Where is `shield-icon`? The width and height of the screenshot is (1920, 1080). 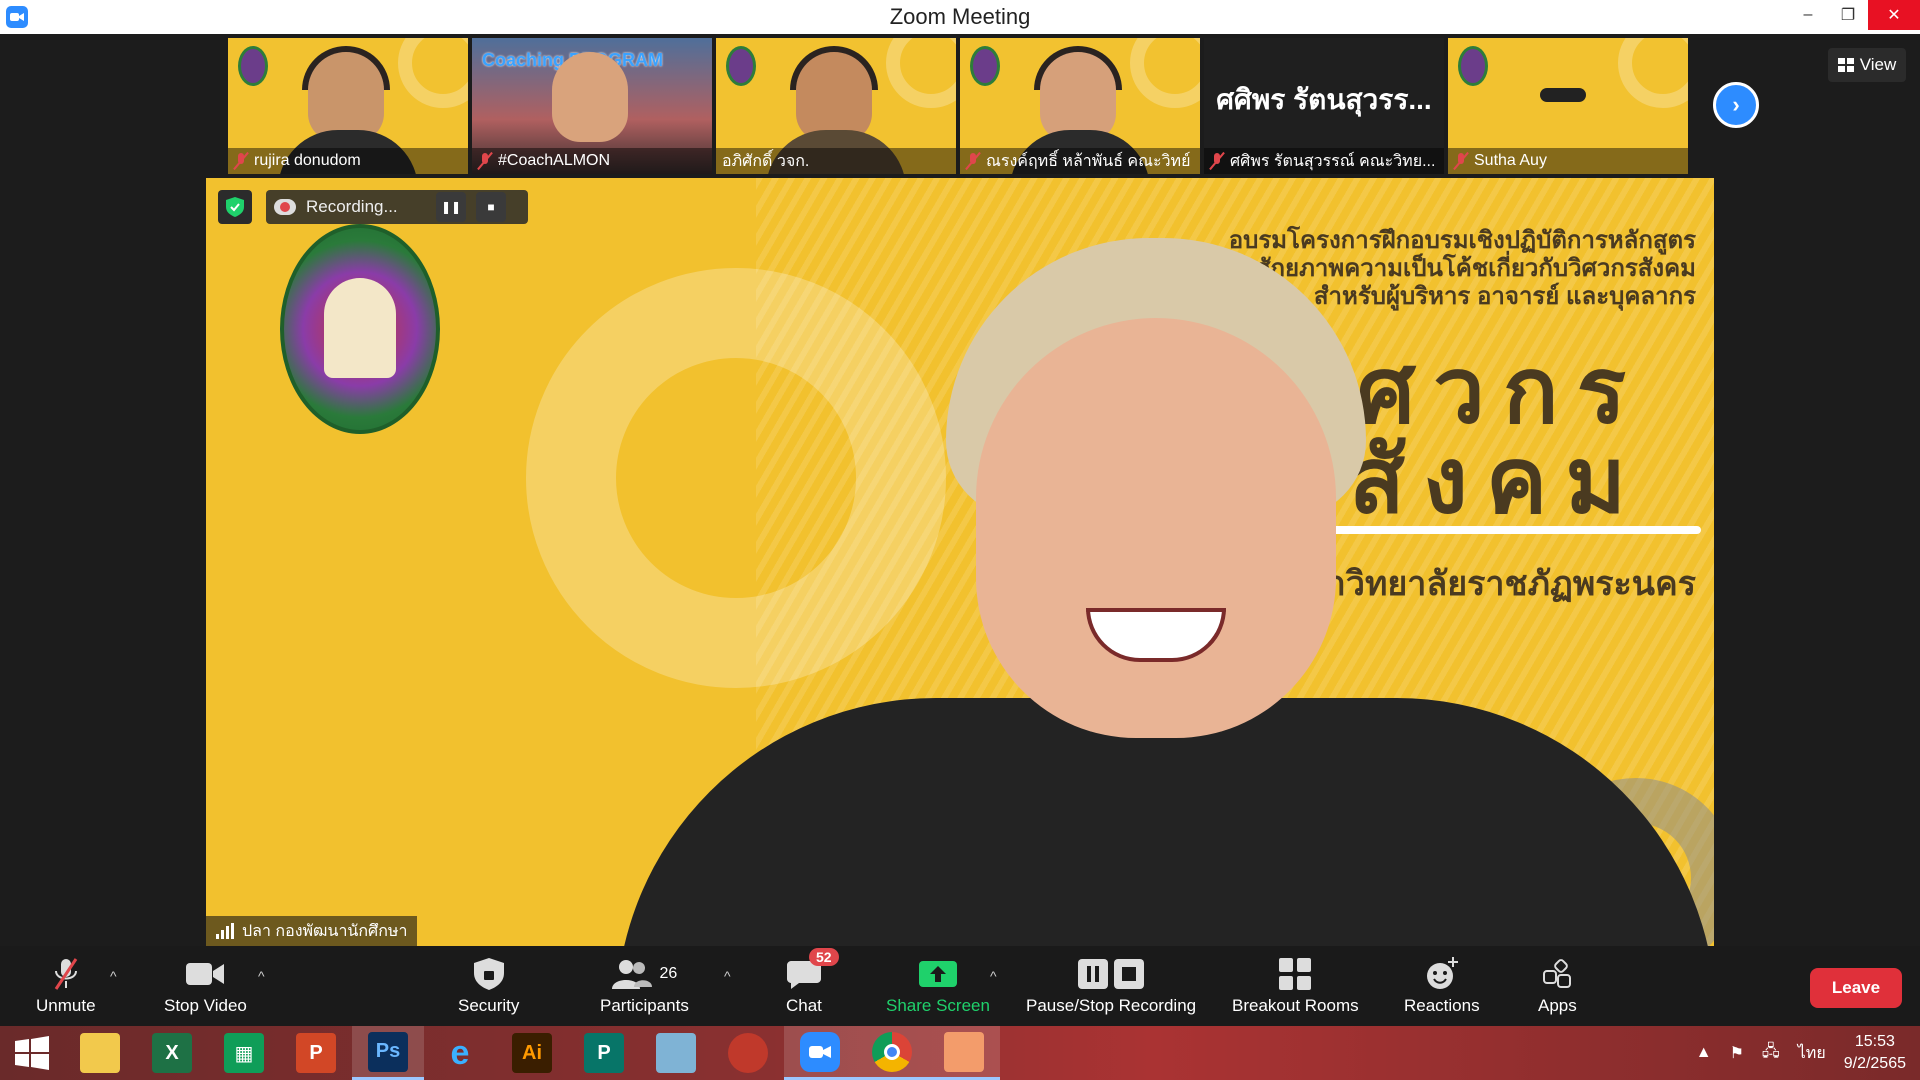
shield-icon is located at coordinates (488, 974).